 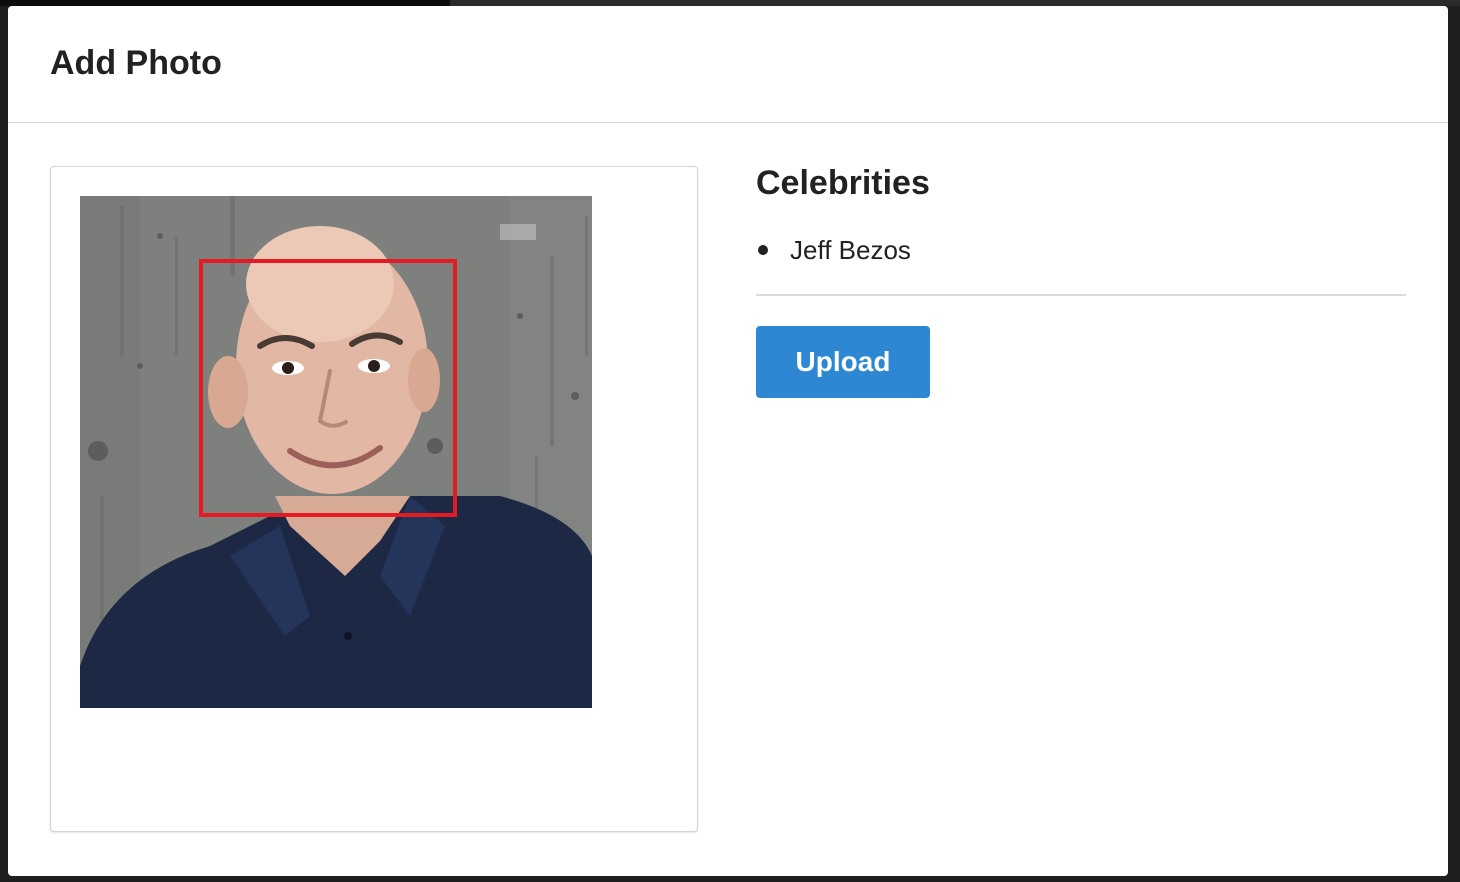 What do you see at coordinates (1081, 295) in the screenshot?
I see `divider` at bounding box center [1081, 295].